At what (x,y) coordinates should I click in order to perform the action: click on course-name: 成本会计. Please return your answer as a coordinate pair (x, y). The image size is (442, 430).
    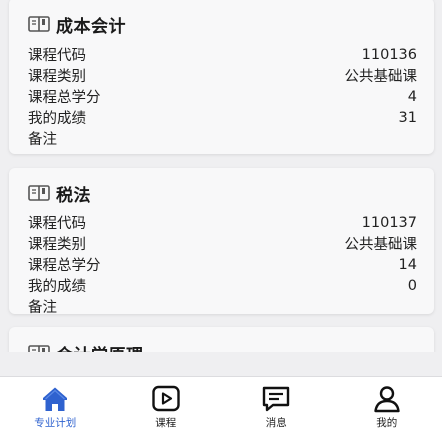
    Looking at the image, I should click on (91, 26).